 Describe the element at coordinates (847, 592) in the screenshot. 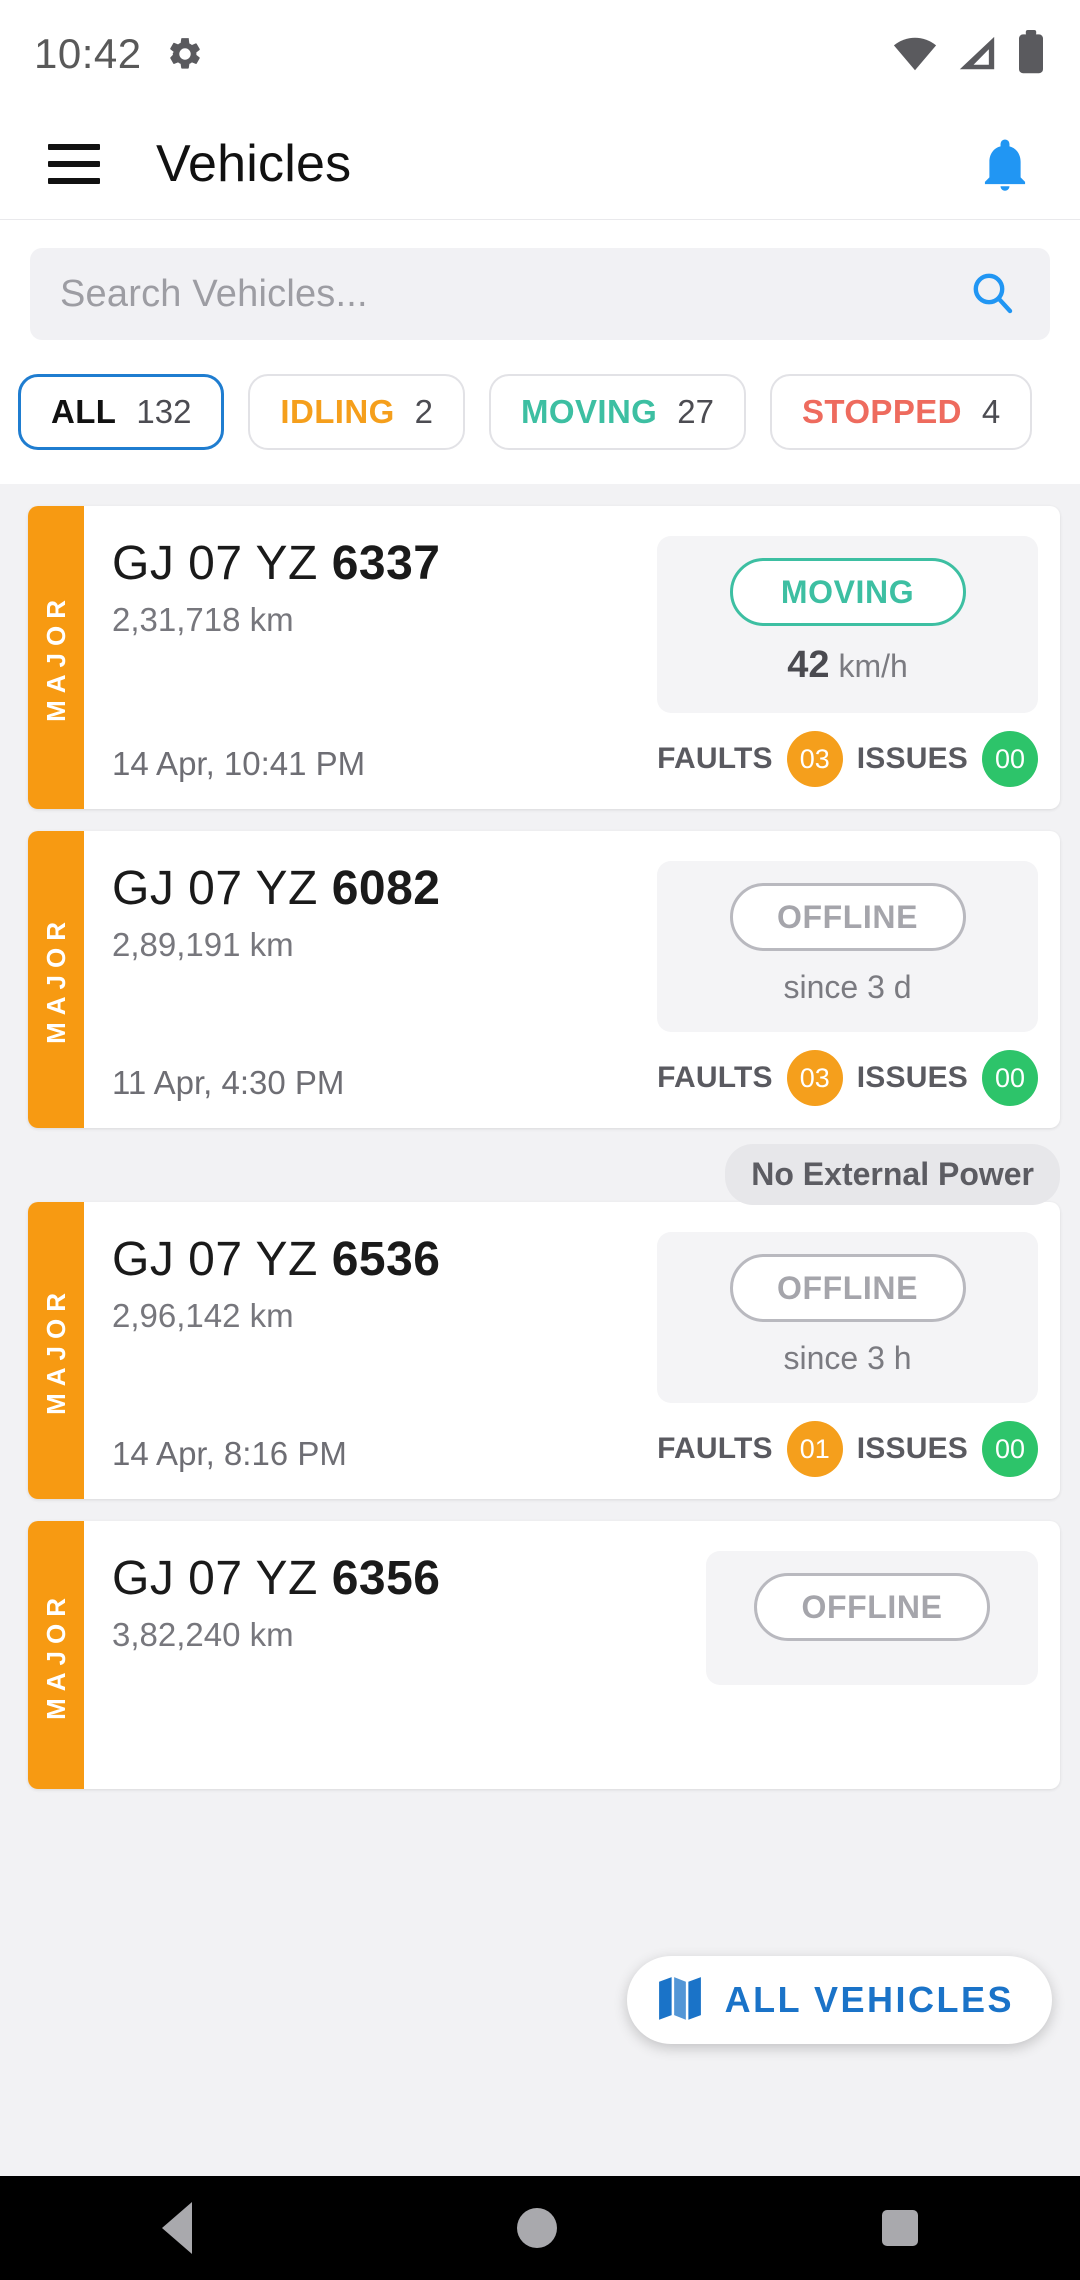

I see `status-badge: MOVING` at that location.